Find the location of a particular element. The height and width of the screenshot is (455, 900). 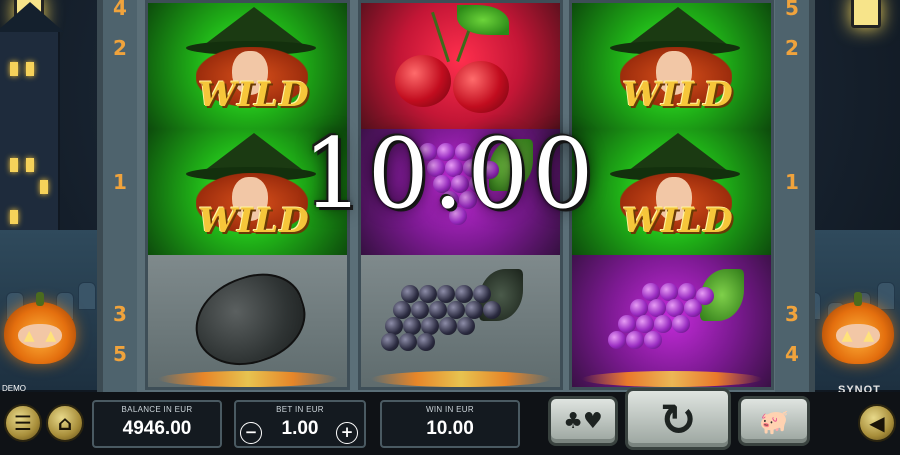

menu-button: ☰ is located at coordinates (23, 423).